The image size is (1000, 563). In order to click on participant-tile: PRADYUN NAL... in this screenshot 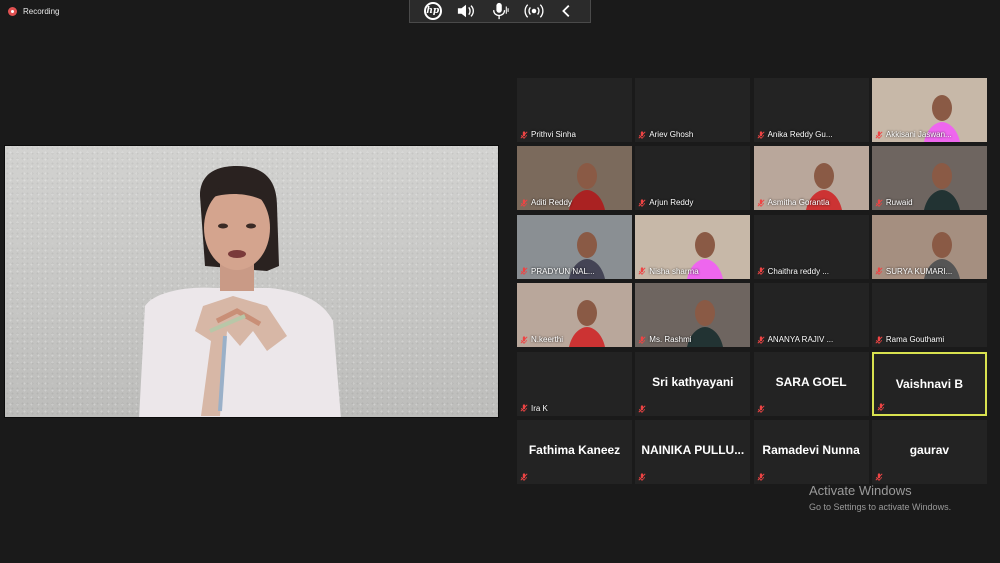, I will do `click(574, 246)`.